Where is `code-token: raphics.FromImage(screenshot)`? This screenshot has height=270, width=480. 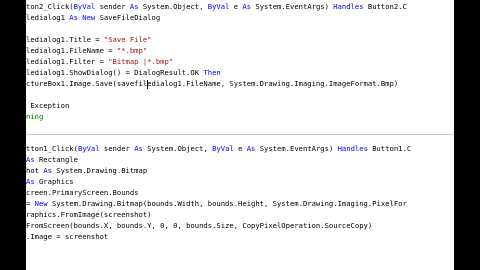 code-token: raphics.FromImage(screenshot) is located at coordinates (89, 214).